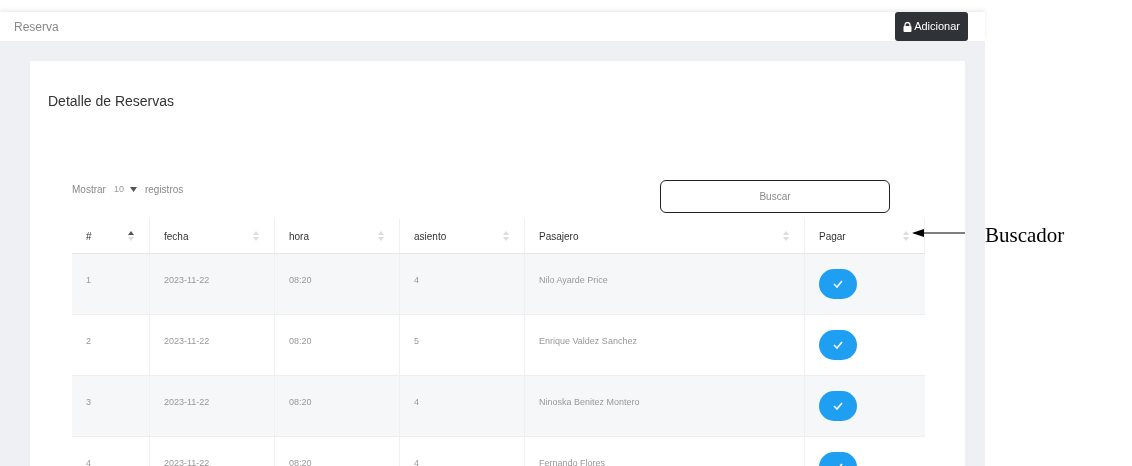 The width and height of the screenshot is (1132, 466). Describe the element at coordinates (775, 196) in the screenshot. I see `search-field: Buscar` at that location.